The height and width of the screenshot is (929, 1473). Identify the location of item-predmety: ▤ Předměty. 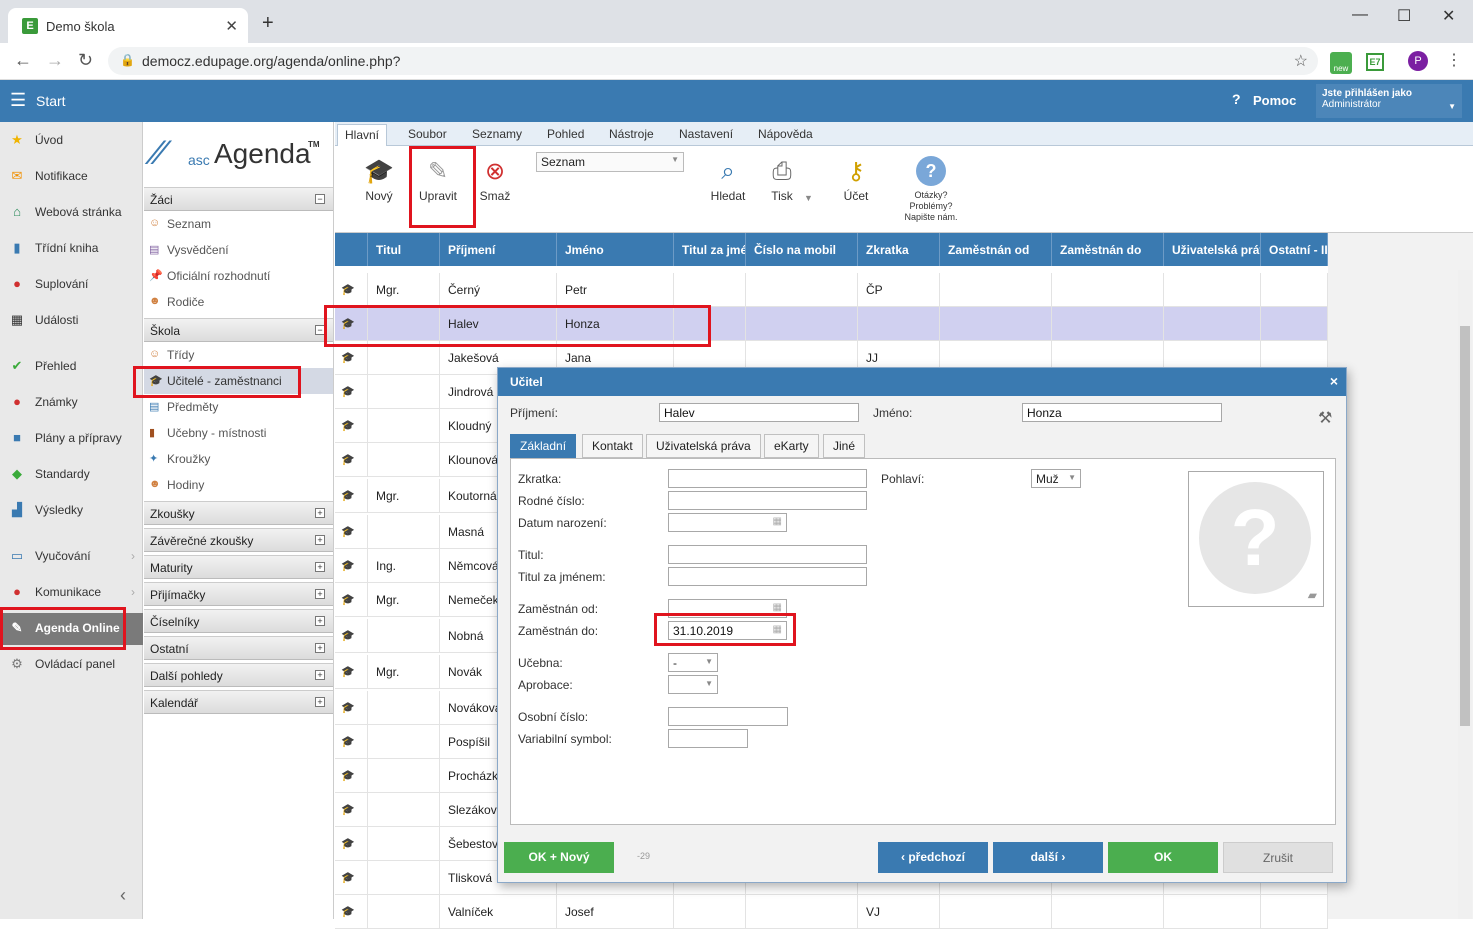
(238, 407).